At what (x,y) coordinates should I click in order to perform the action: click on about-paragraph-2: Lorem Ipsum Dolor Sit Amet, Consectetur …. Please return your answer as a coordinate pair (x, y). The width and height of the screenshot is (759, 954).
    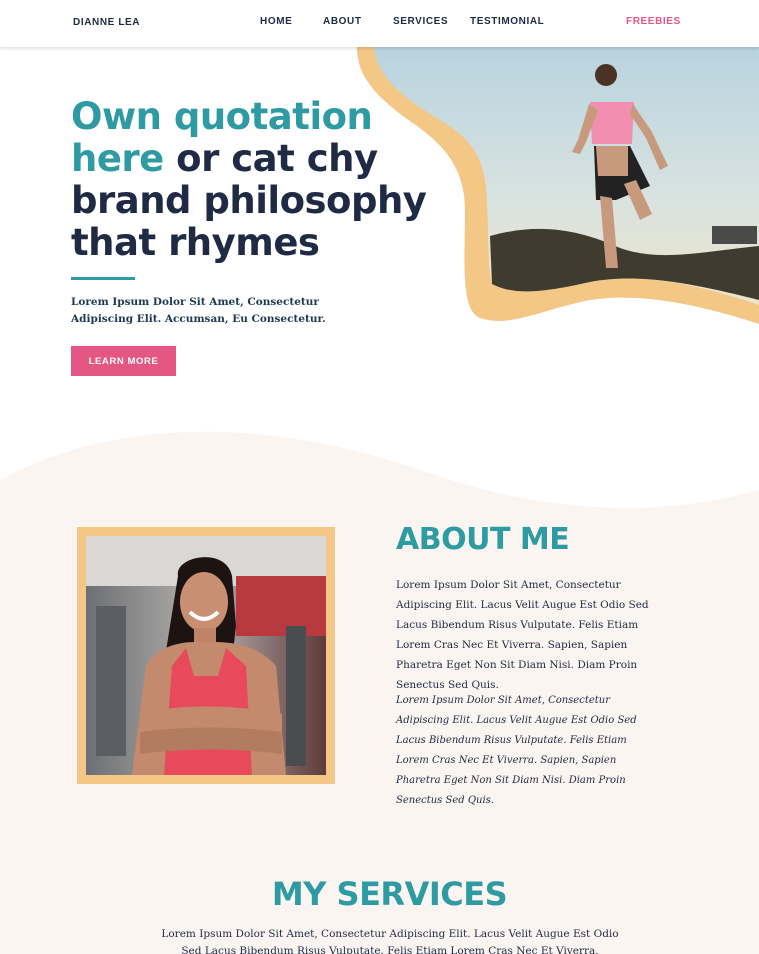
    Looking at the image, I should click on (516, 750).